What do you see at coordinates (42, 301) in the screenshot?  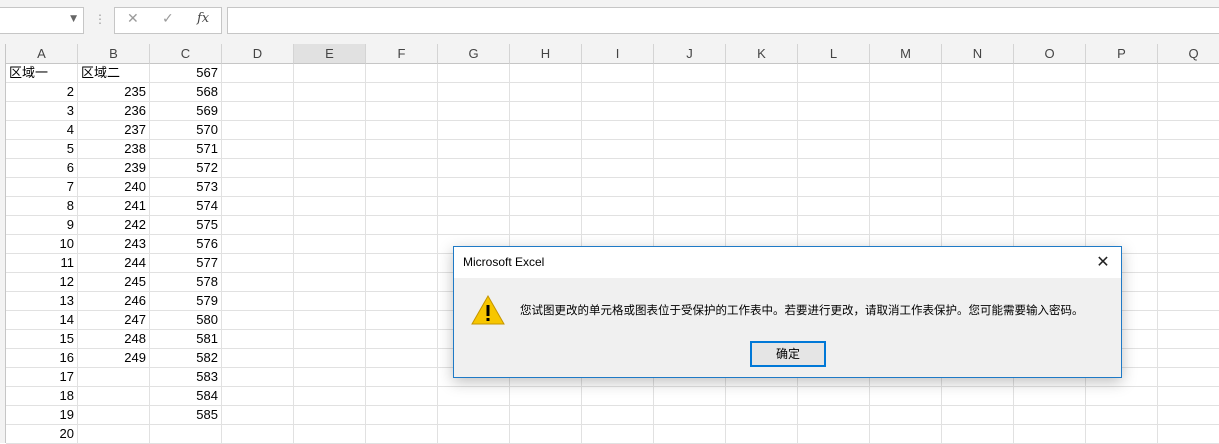 I see `cell-a13: 13` at bounding box center [42, 301].